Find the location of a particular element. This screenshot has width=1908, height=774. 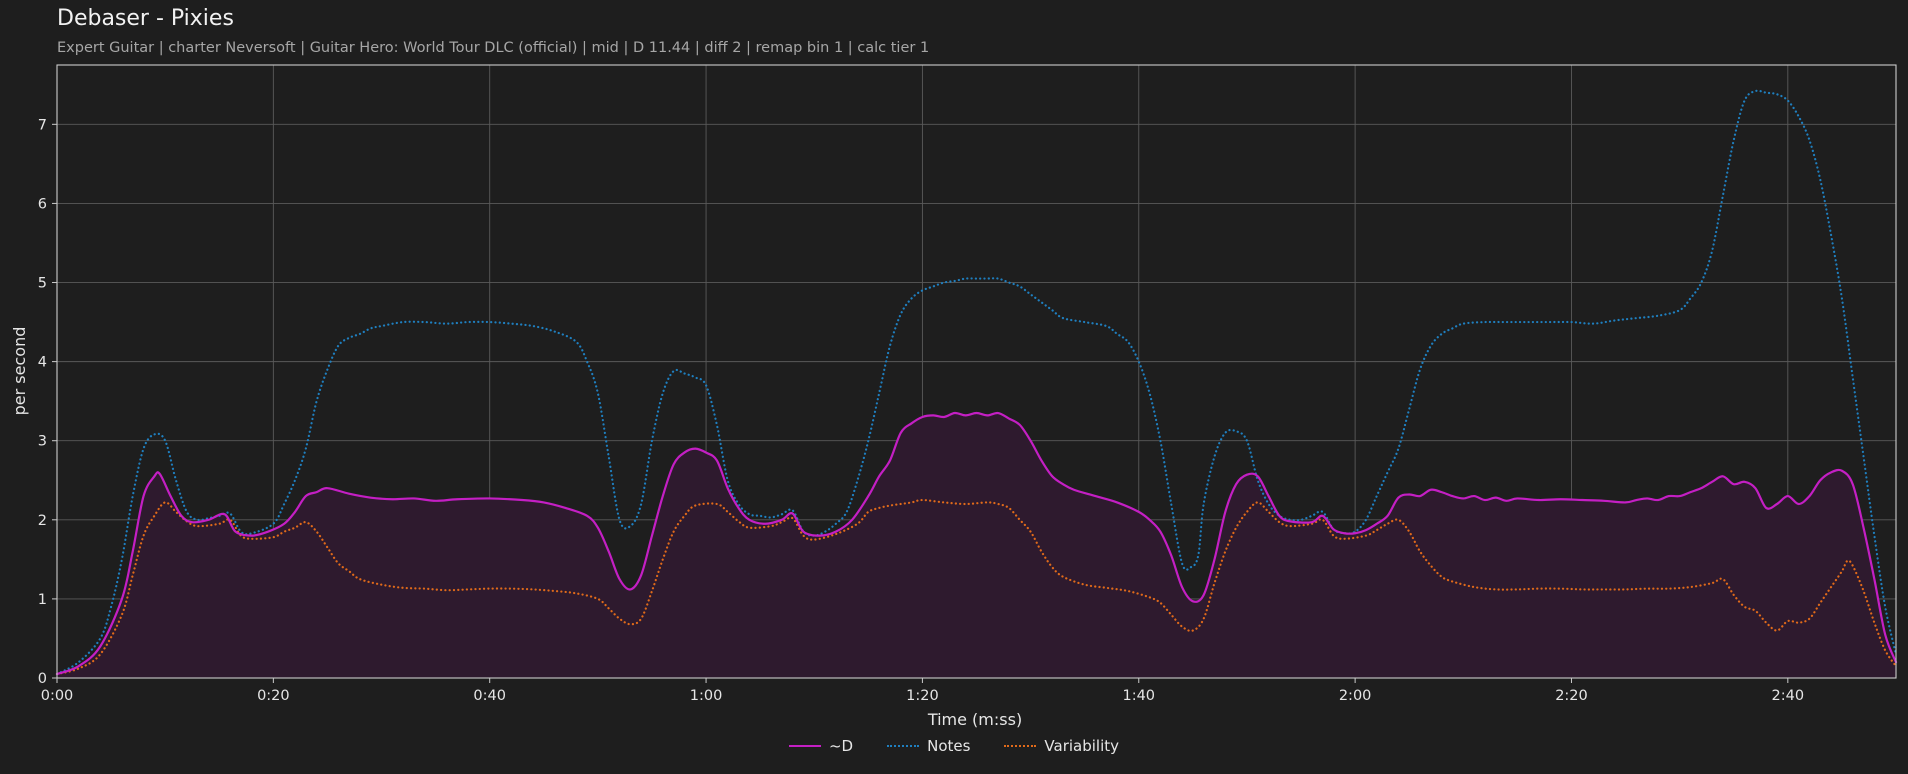

y-tick-label-0: 0 is located at coordinates (42, 679).